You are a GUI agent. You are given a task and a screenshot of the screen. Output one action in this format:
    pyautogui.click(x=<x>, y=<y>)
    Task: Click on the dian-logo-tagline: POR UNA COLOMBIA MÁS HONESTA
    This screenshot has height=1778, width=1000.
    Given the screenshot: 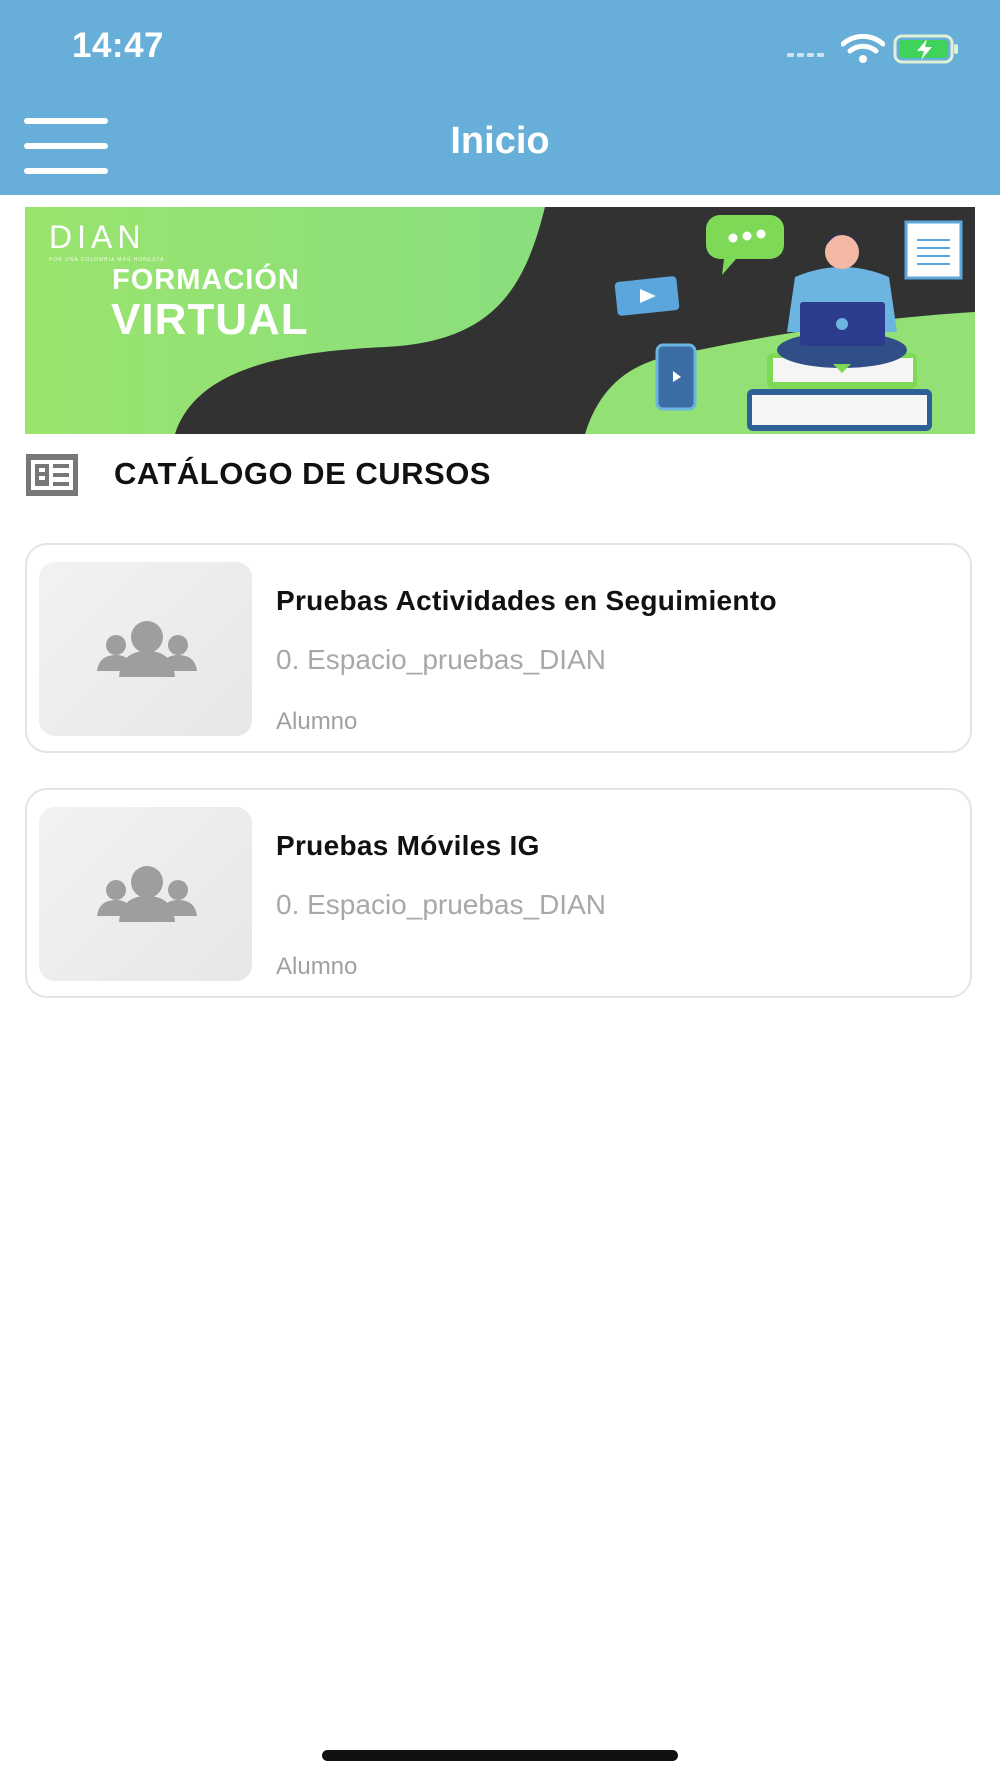 What is the action you would take?
    pyautogui.click(x=107, y=260)
    